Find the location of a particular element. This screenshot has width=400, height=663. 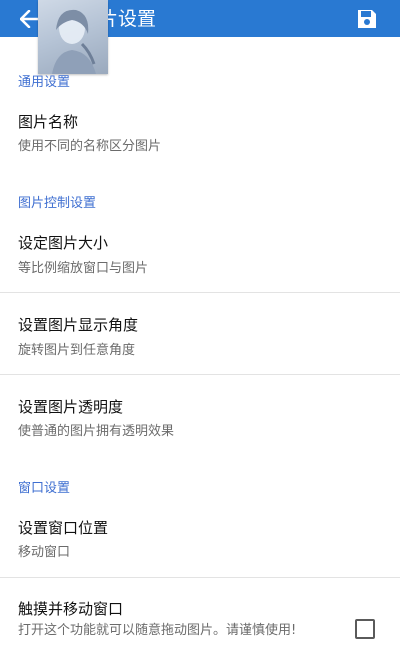

section-header-general: 通用设置 is located at coordinates (44, 82).